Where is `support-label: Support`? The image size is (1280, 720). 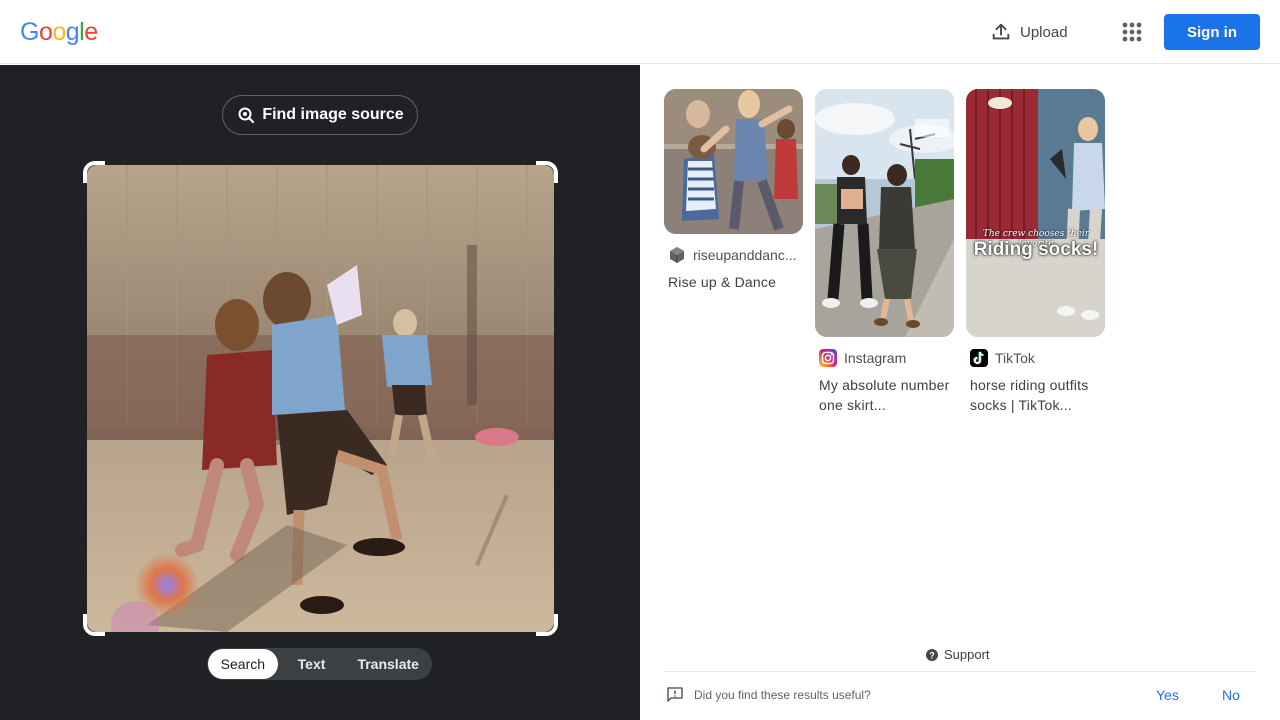
support-label: Support is located at coordinates (967, 654).